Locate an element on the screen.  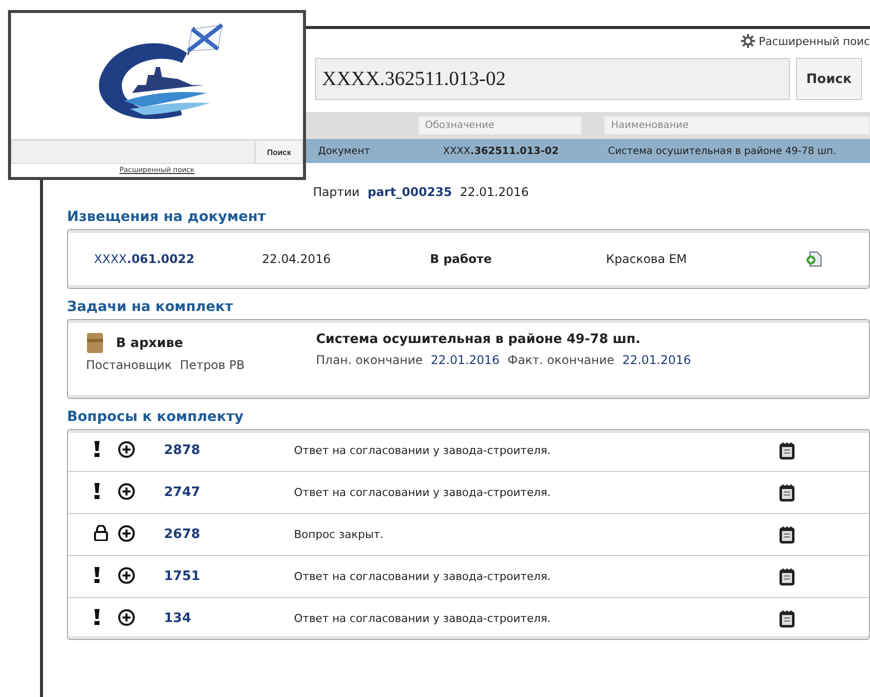
question-link: 2878 is located at coordinates (229, 450).